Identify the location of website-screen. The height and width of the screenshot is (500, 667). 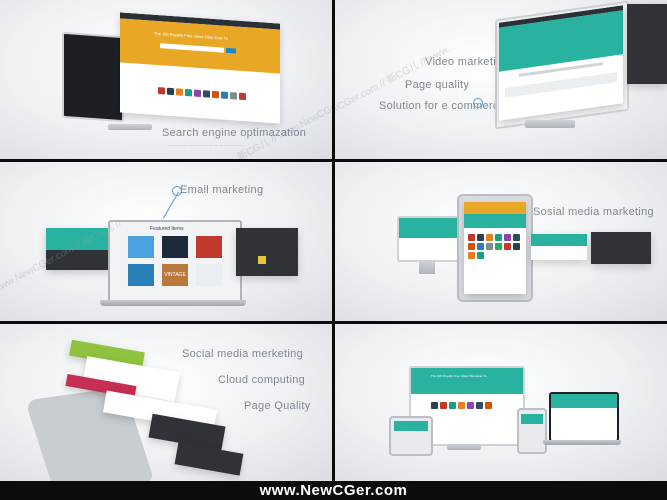
(561, 63).